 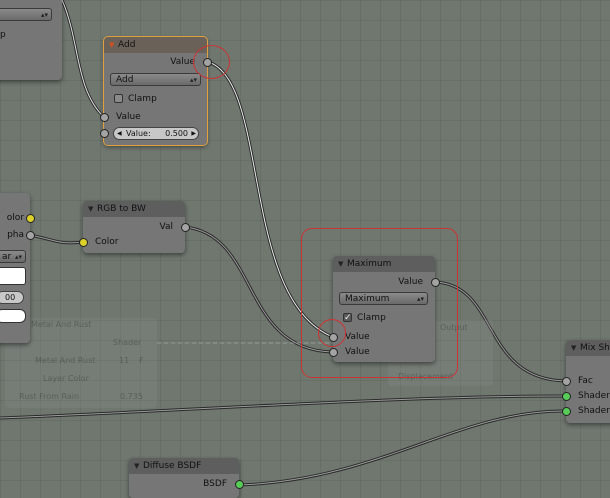 What do you see at coordinates (379, 303) in the screenshot?
I see `annotation-box-maximum` at bounding box center [379, 303].